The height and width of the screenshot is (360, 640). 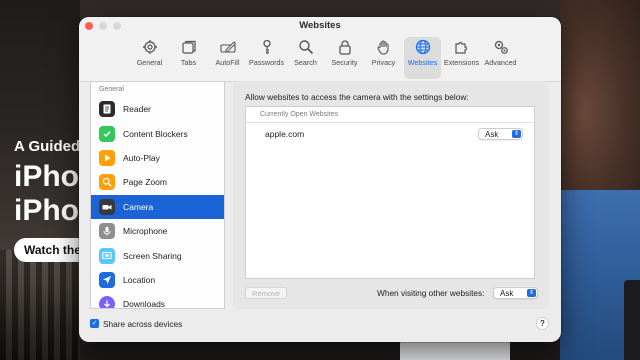 What do you see at coordinates (94, 323) in the screenshot?
I see `share-across-devices-checkbox: ✓` at bounding box center [94, 323].